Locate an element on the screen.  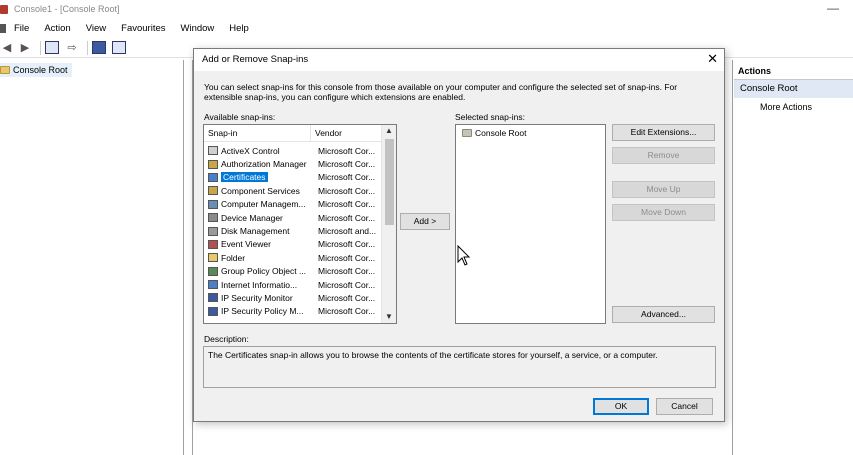
console-menu-icon is located at coordinates (3, 28).